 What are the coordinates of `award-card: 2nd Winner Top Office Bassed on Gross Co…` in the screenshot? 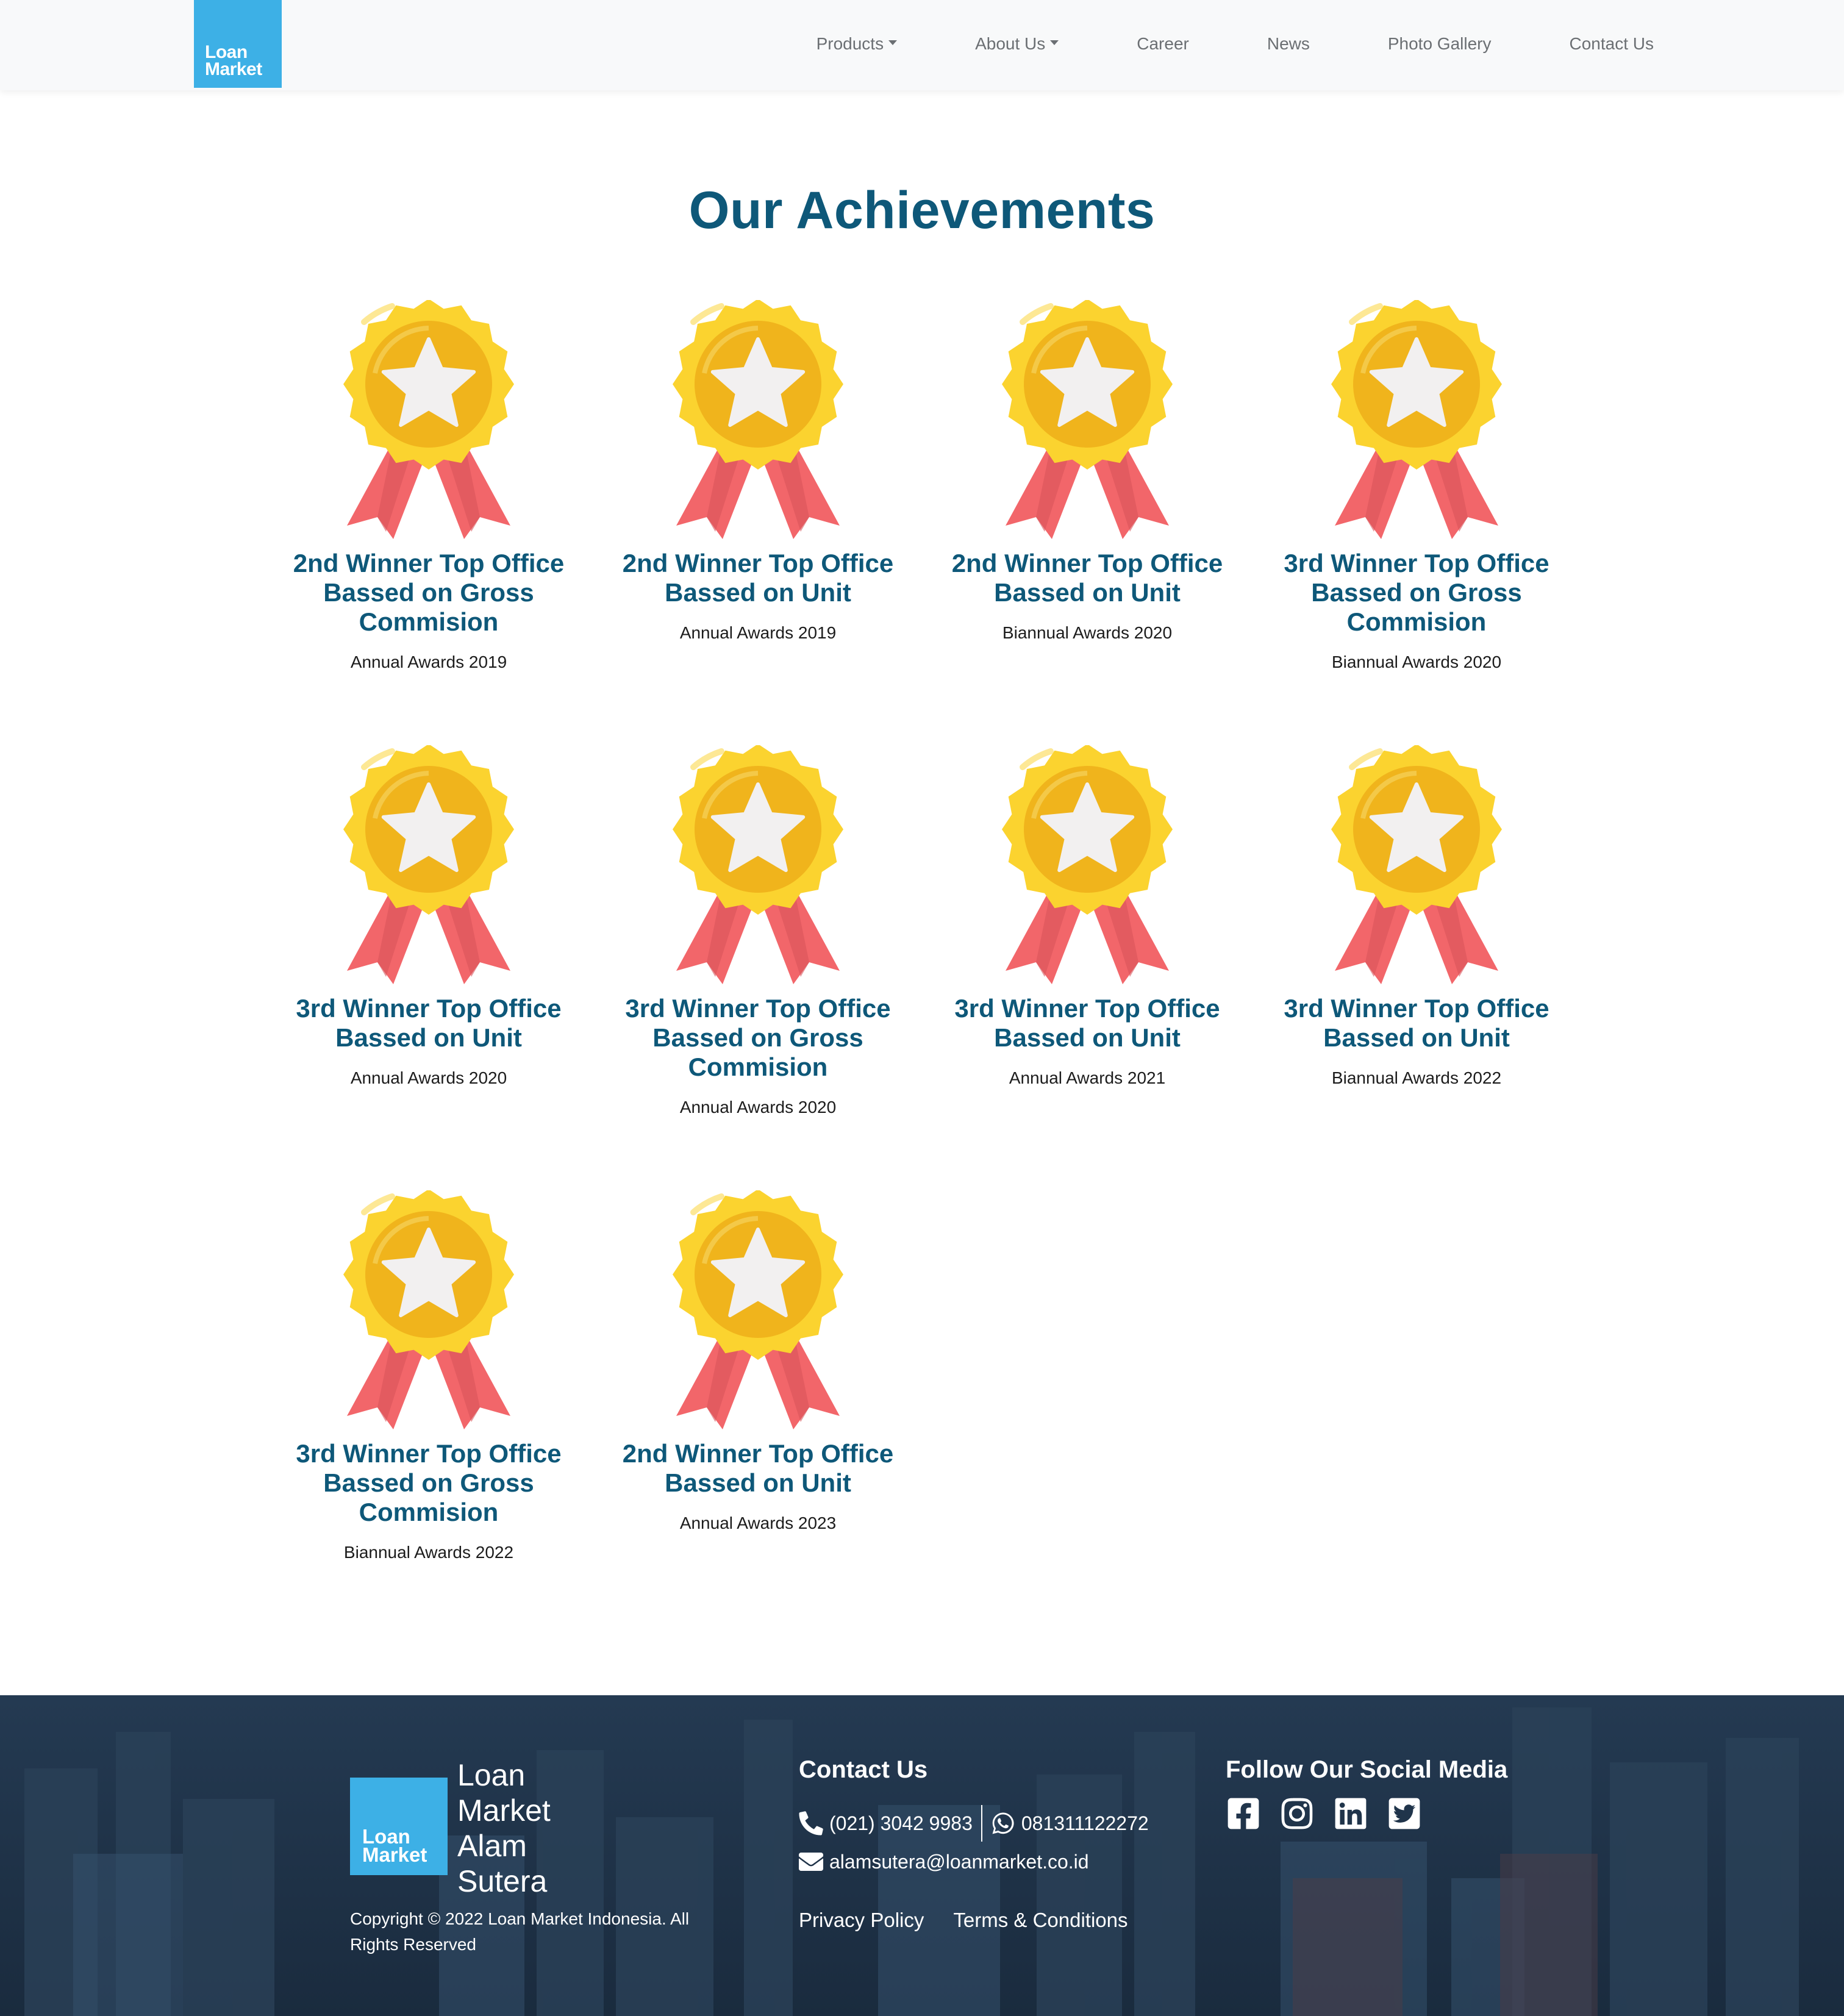 It's located at (428, 522).